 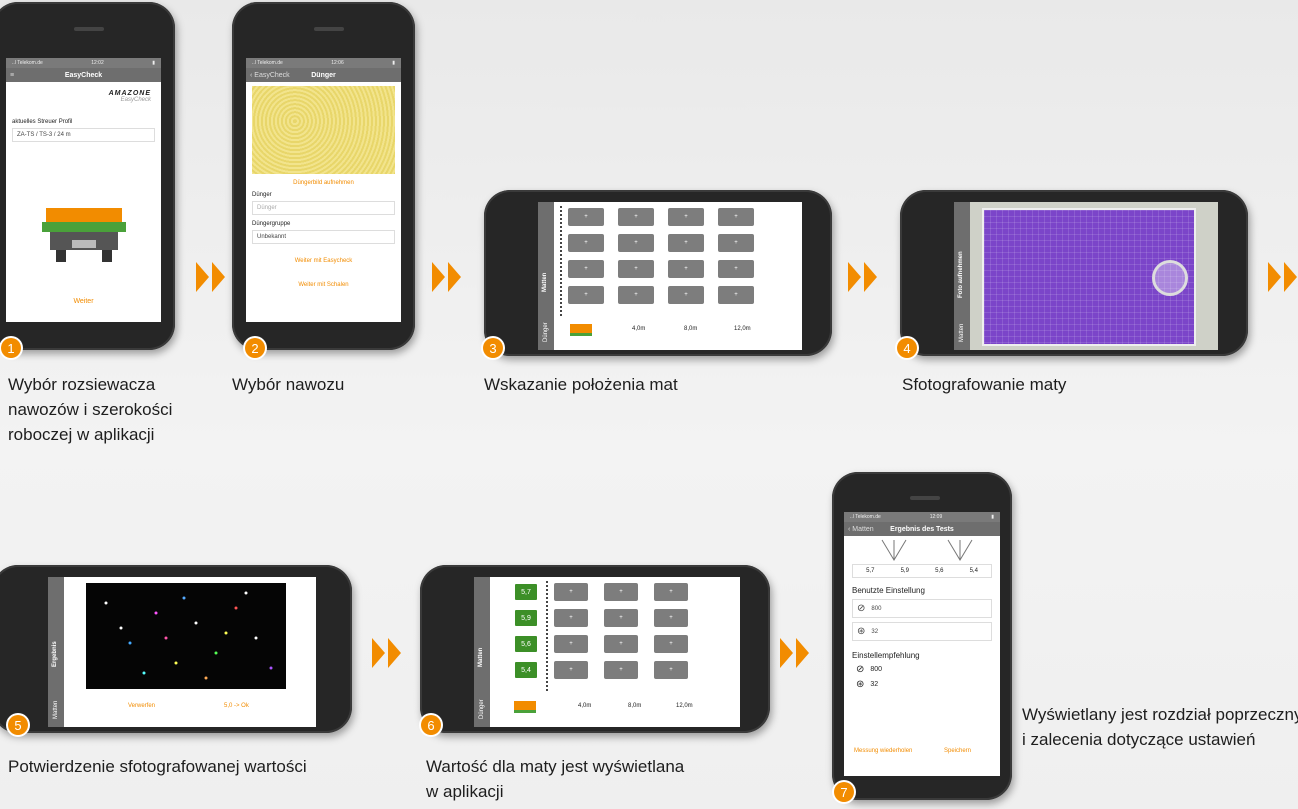 I want to click on step-badge-4: 4, so click(x=907, y=348).